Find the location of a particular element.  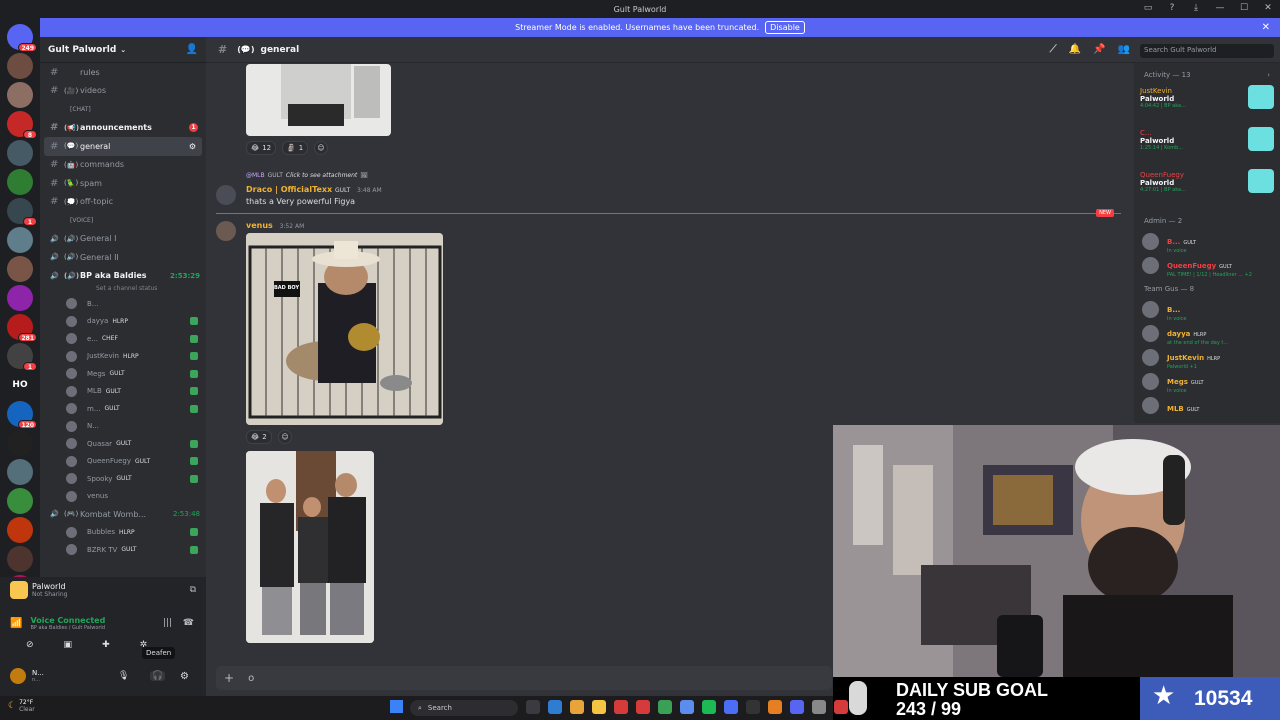

voice-user: BZRK TV GULT is located at coordinates (123, 550).